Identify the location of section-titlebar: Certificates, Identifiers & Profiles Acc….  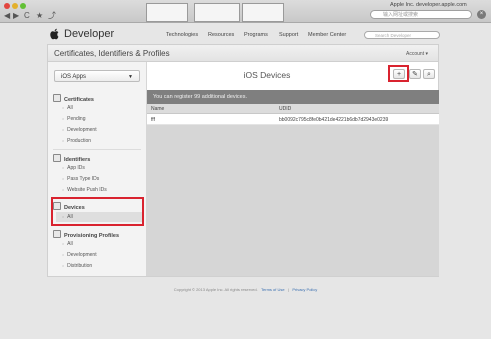
(243, 53).